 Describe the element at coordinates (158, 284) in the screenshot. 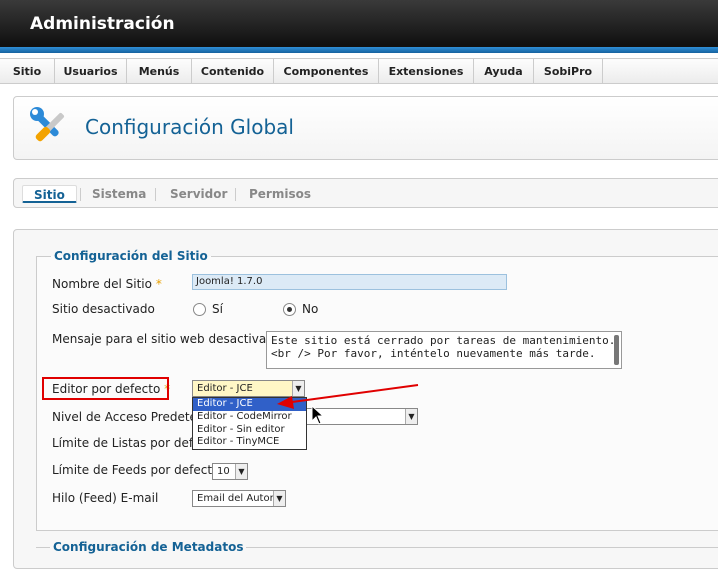

I see `required-marker: *` at that location.